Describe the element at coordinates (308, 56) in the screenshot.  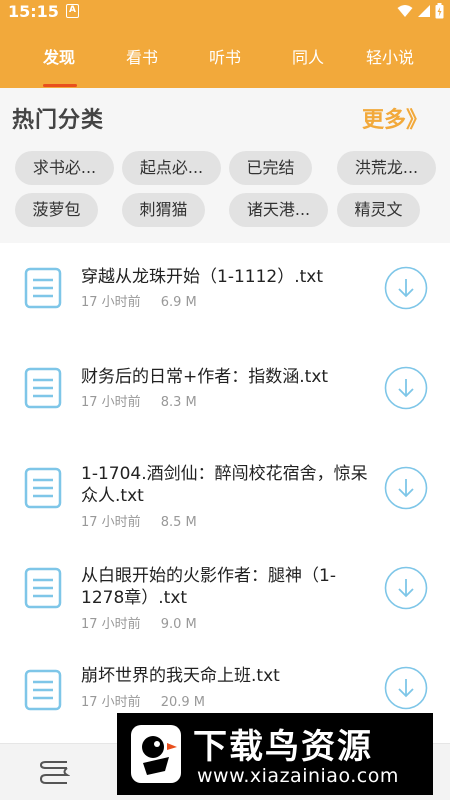
I see `tab-fanfic: 同人` at that location.